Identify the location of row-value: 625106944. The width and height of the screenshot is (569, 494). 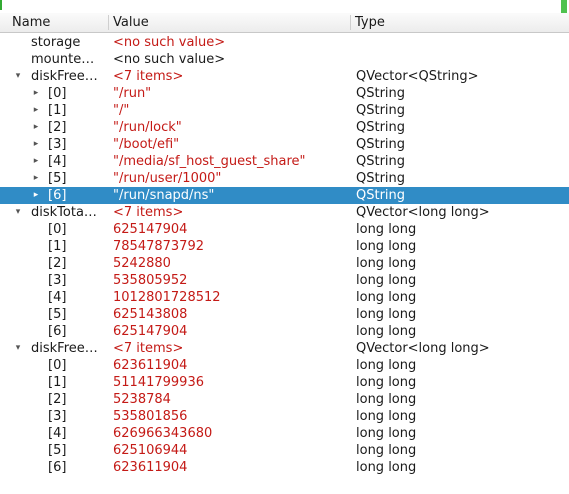
(150, 450).